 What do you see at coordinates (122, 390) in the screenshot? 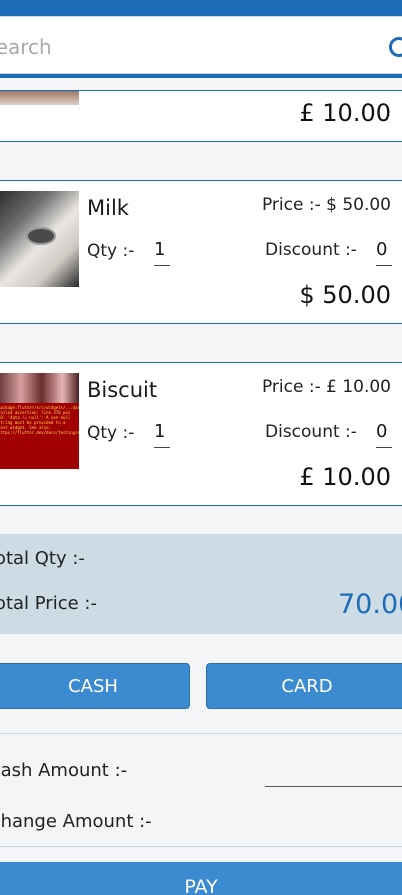
I see `item-name: Biscuit` at bounding box center [122, 390].